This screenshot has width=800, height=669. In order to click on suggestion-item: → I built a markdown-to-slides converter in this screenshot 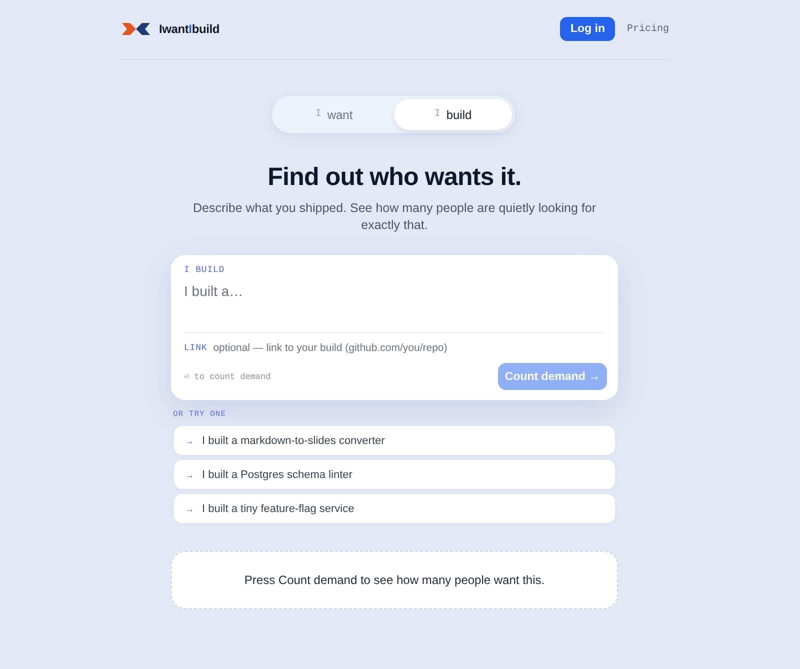, I will do `click(394, 440)`.